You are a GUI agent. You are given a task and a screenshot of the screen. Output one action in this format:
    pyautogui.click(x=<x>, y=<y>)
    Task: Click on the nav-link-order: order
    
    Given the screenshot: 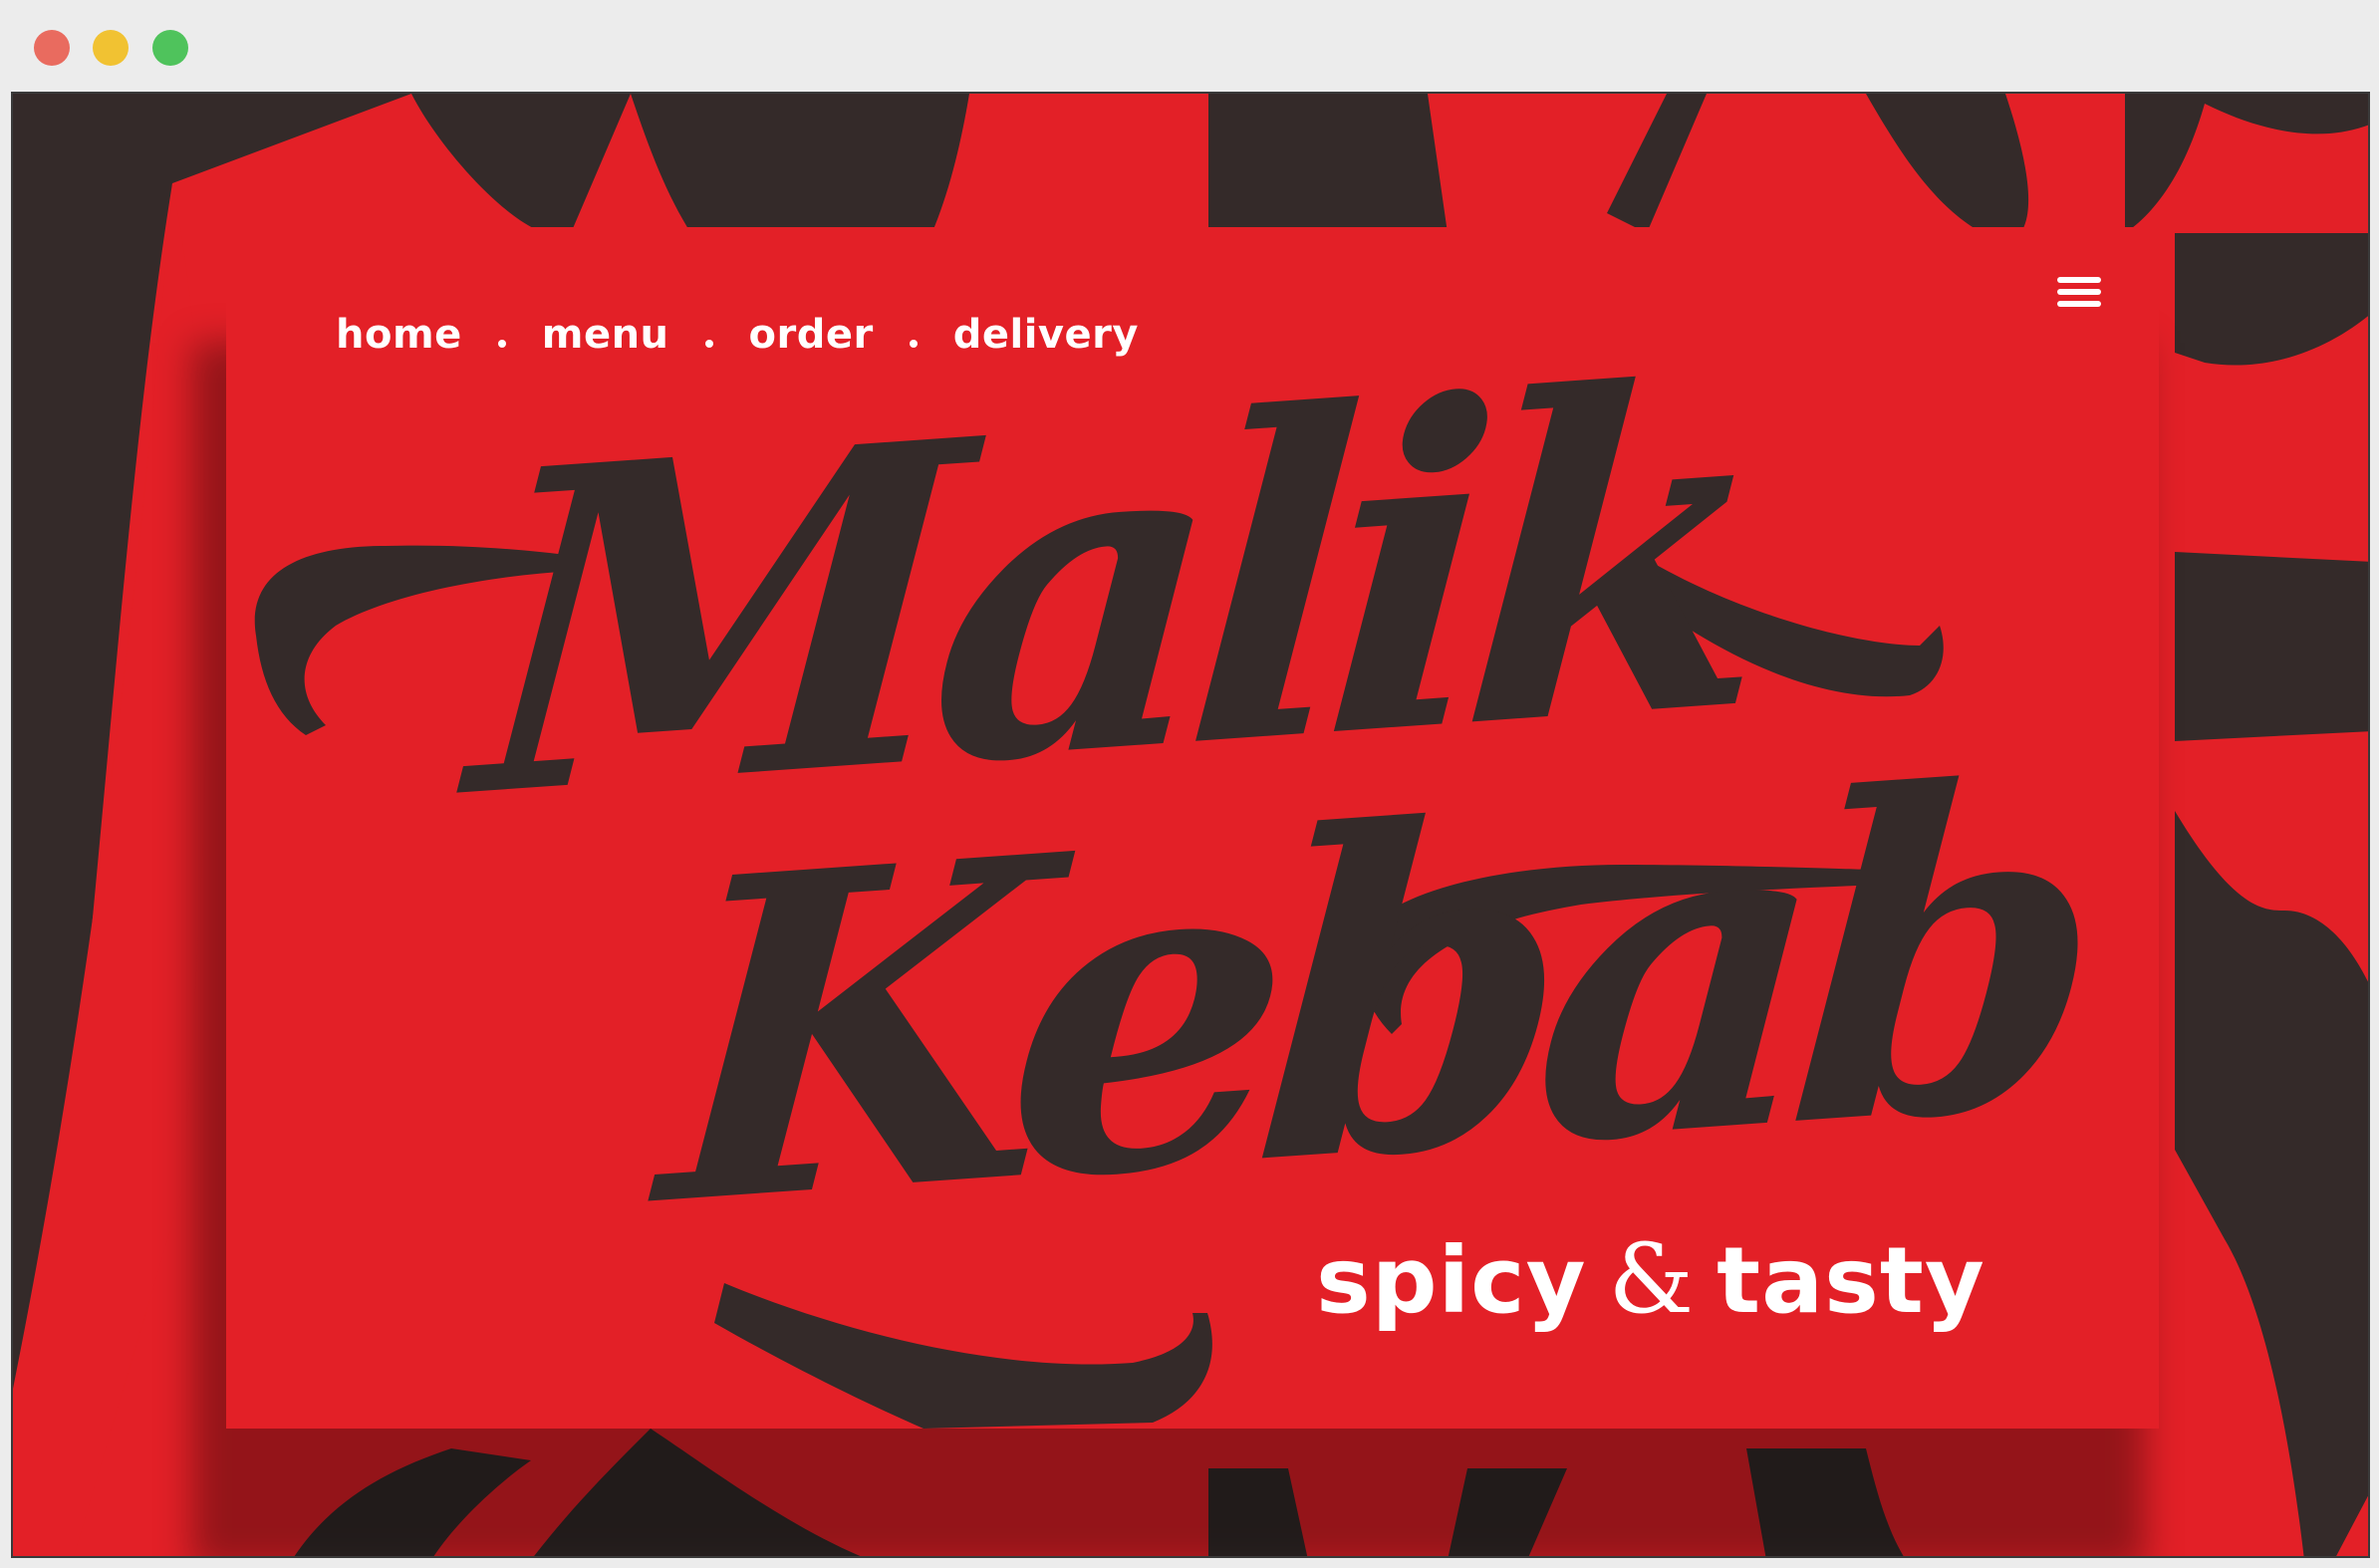 What is the action you would take?
    pyautogui.click(x=811, y=335)
    